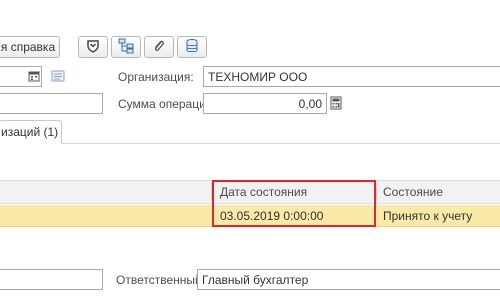 The image size is (500, 300). What do you see at coordinates (156, 77) in the screenshot?
I see `organization-label: Организация:` at bounding box center [156, 77].